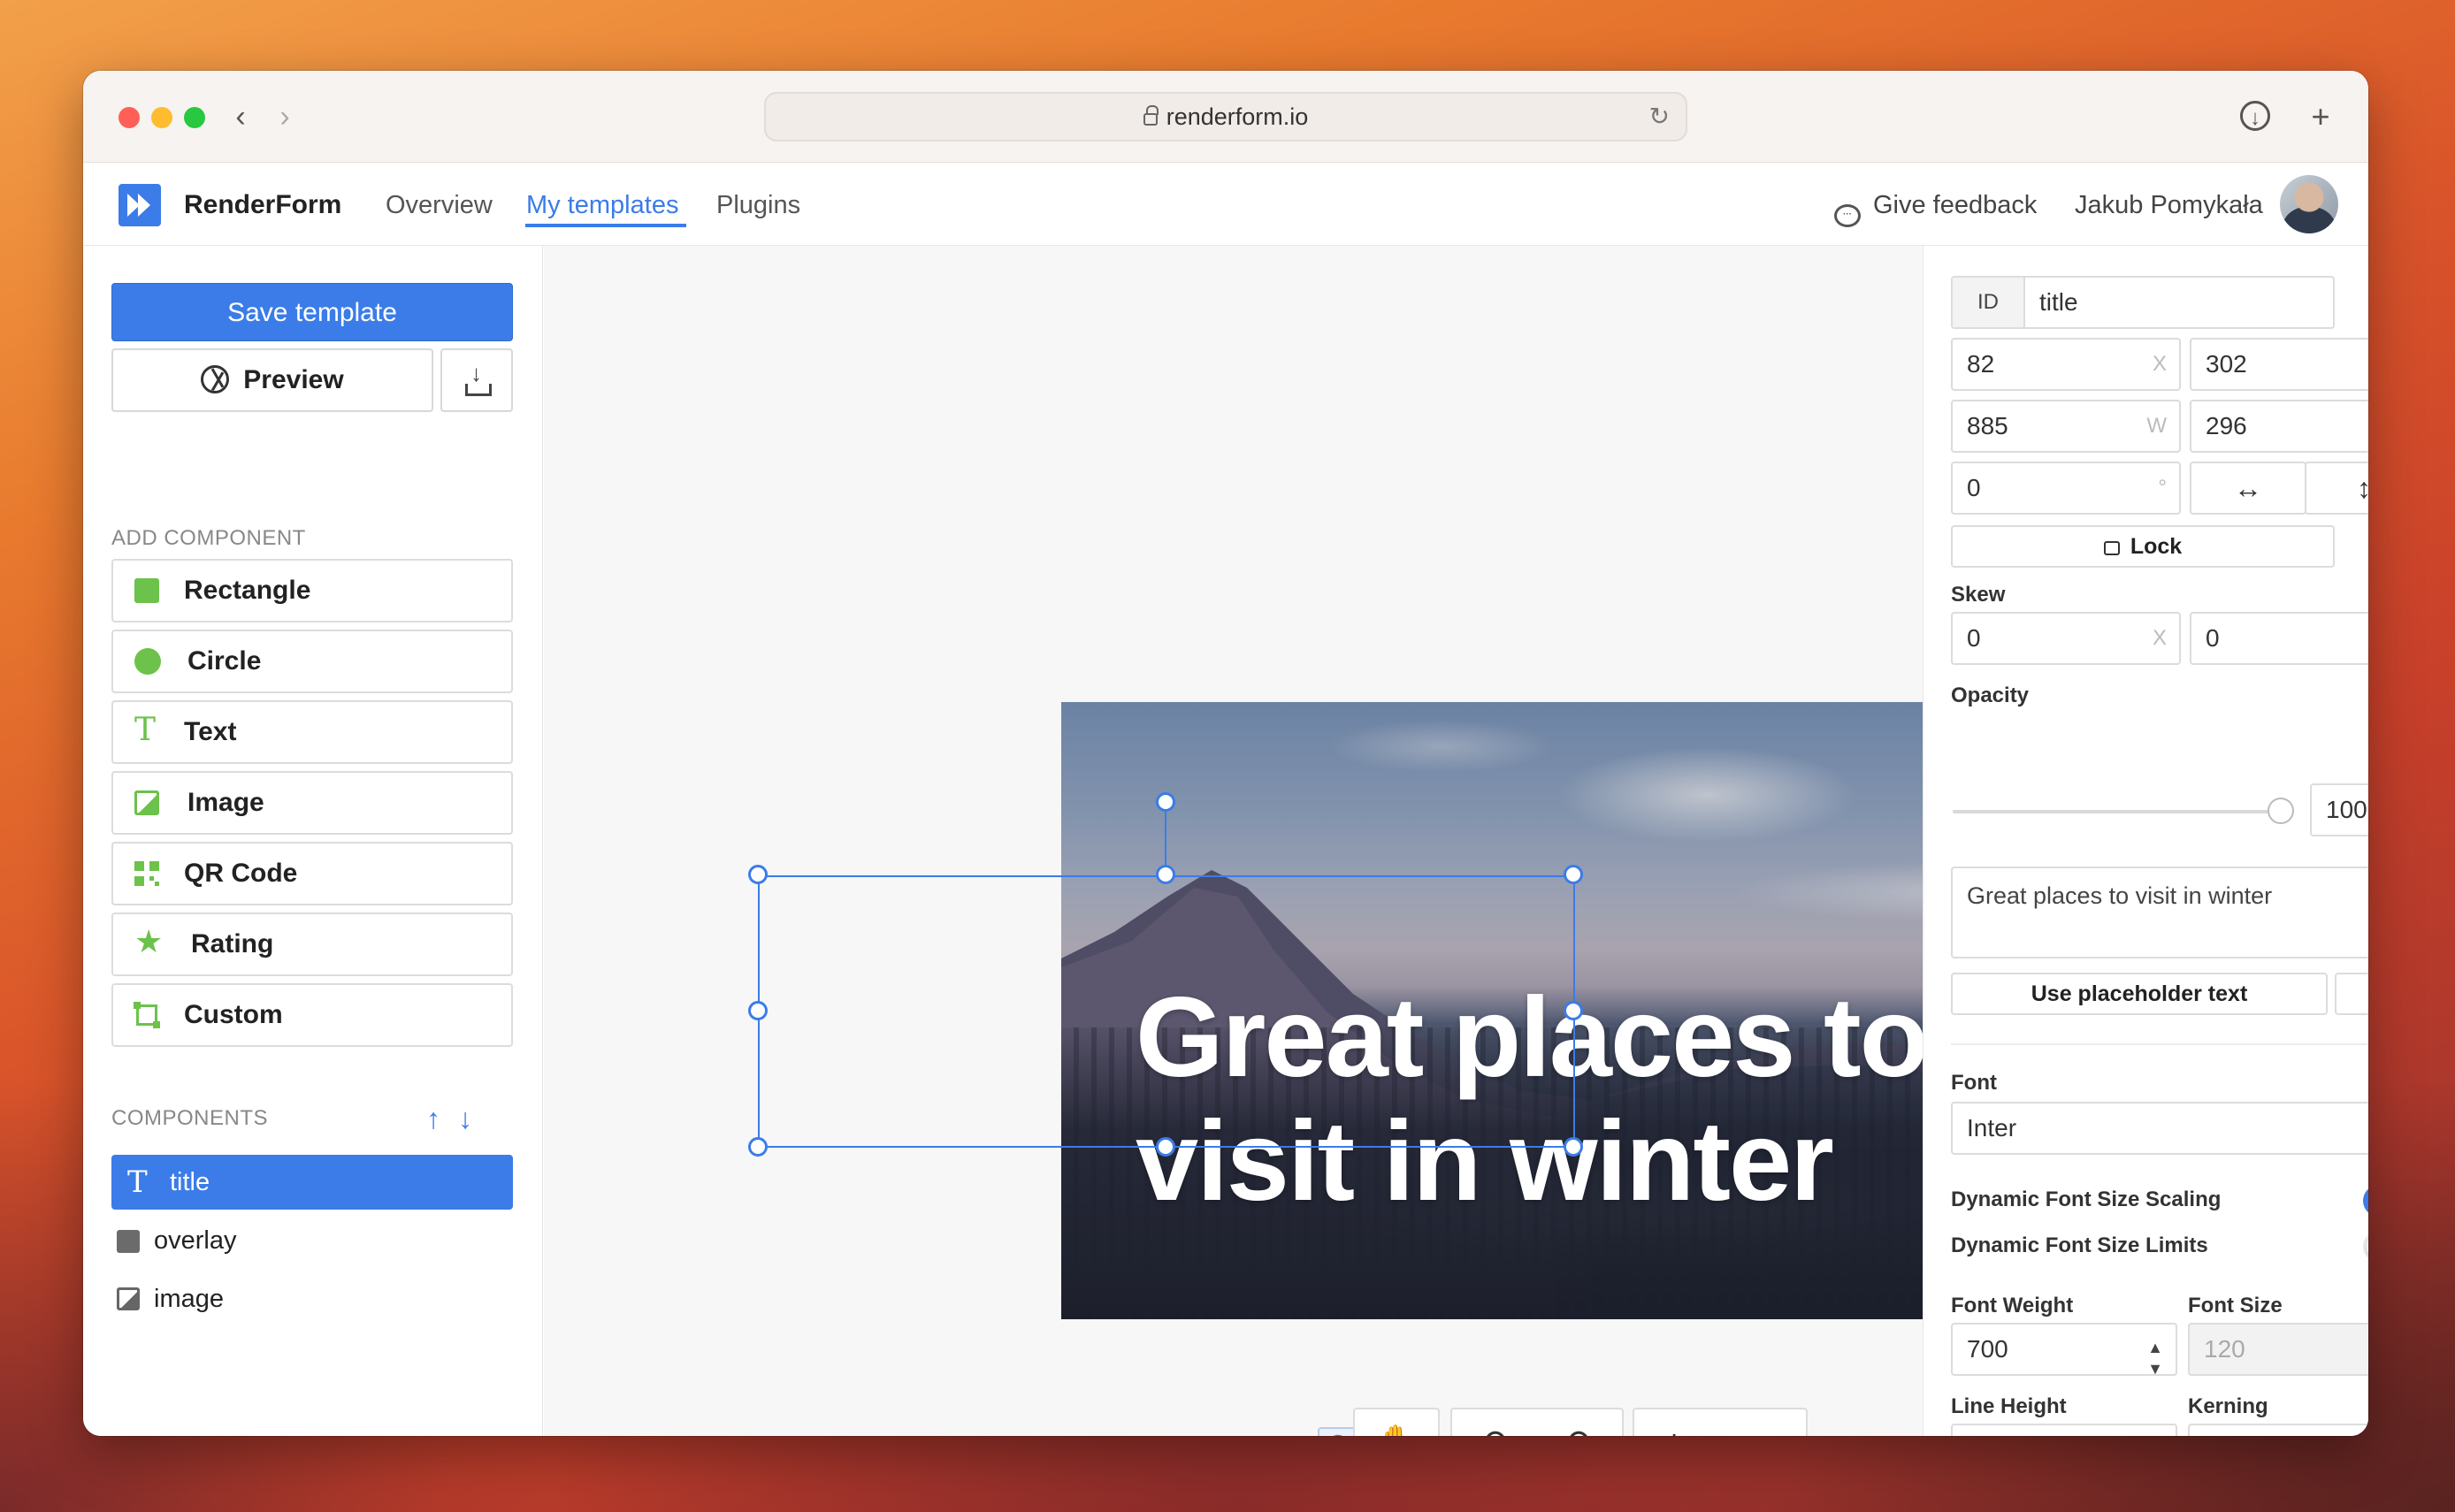  What do you see at coordinates (2012, 1305) in the screenshot?
I see `font-weight-label: Font Weight` at bounding box center [2012, 1305].